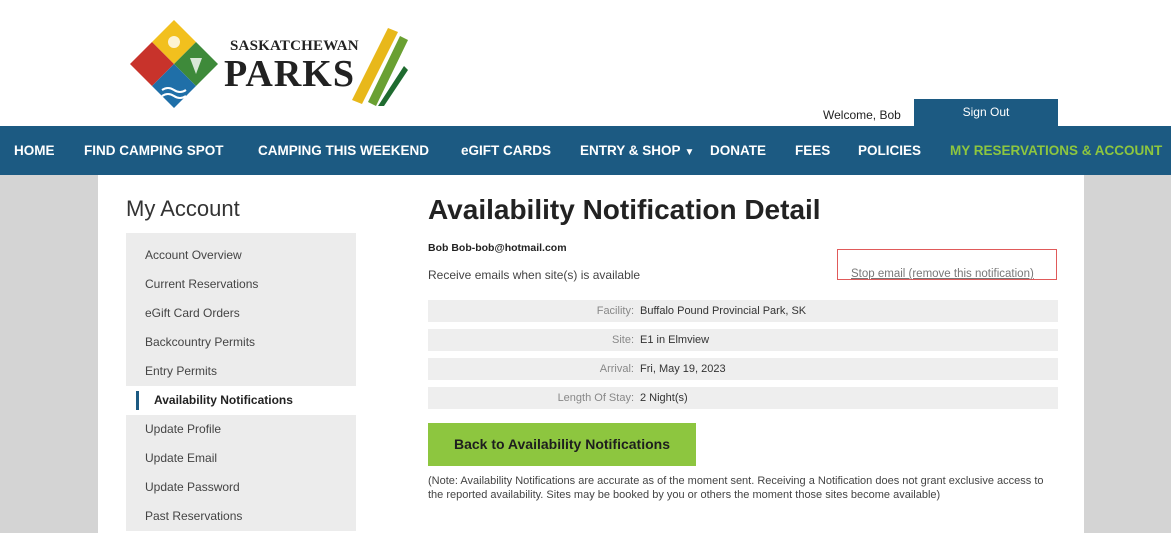  I want to click on logo-text-main: PARKS, so click(289, 74).